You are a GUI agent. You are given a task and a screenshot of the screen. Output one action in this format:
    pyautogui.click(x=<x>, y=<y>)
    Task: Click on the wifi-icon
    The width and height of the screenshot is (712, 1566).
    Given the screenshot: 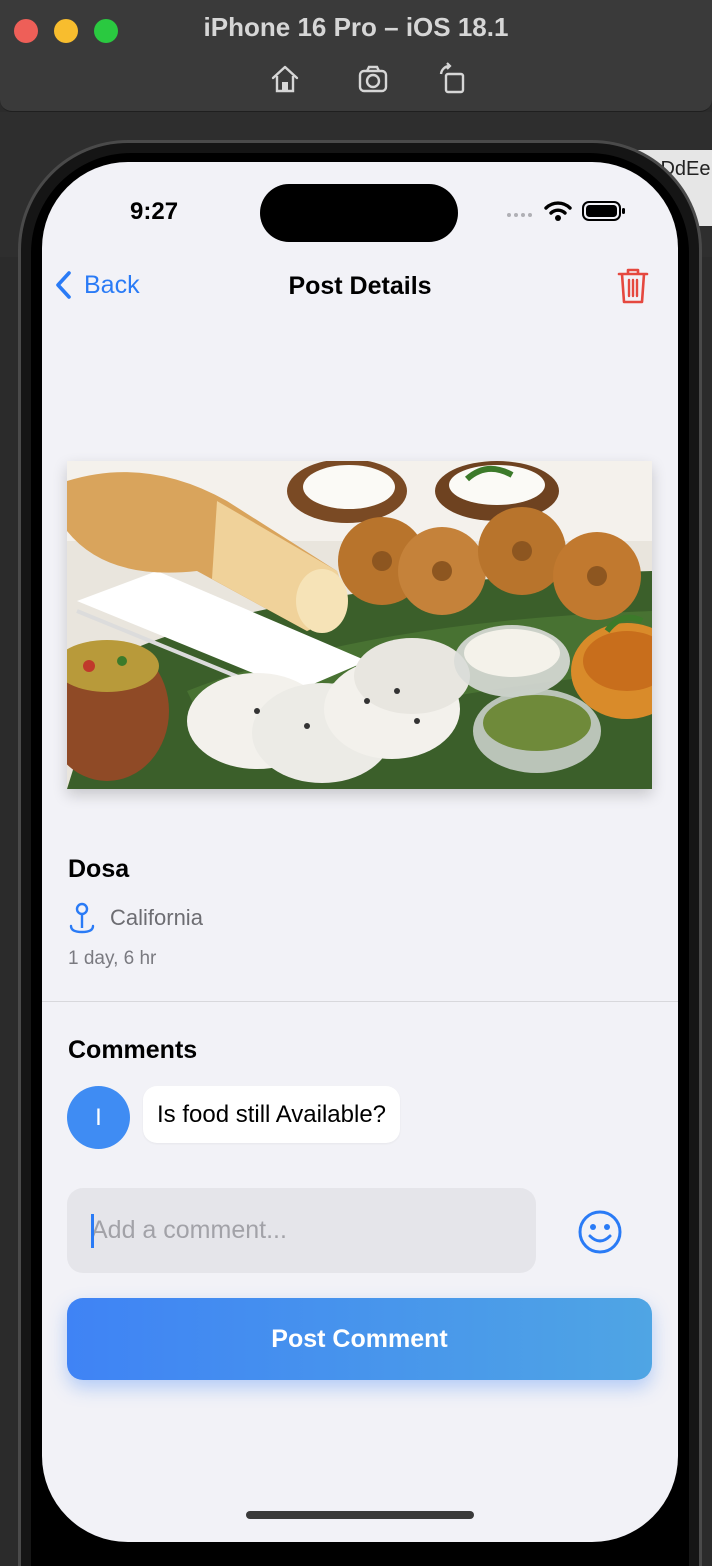 What is the action you would take?
    pyautogui.click(x=558, y=213)
    